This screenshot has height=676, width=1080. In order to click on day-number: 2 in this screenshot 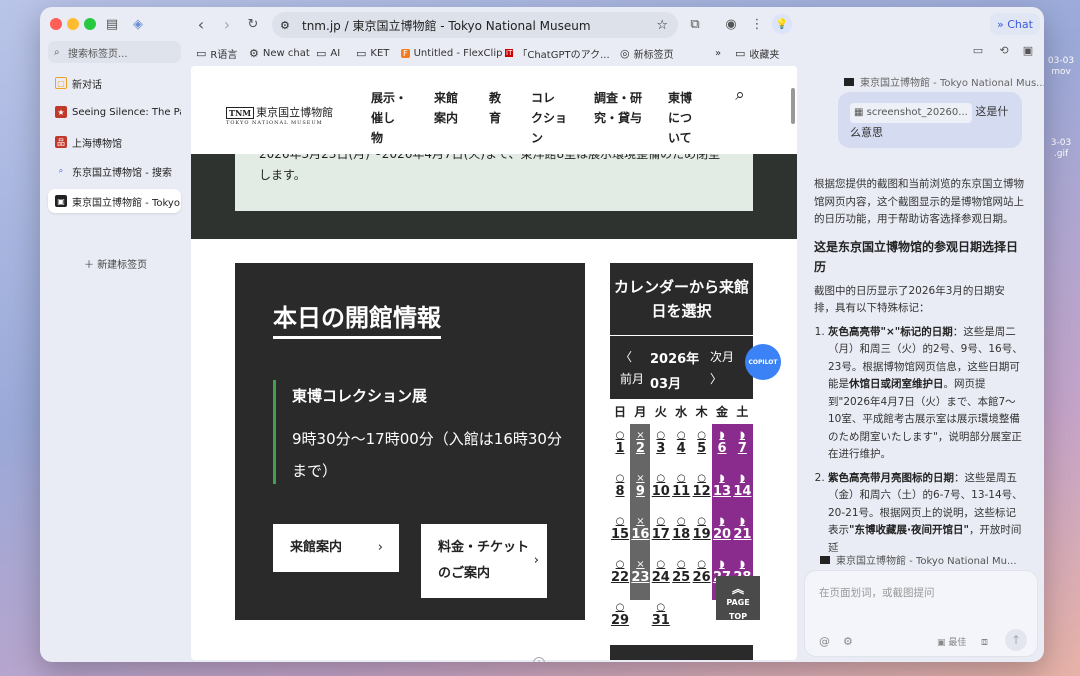, I will do `click(640, 448)`.